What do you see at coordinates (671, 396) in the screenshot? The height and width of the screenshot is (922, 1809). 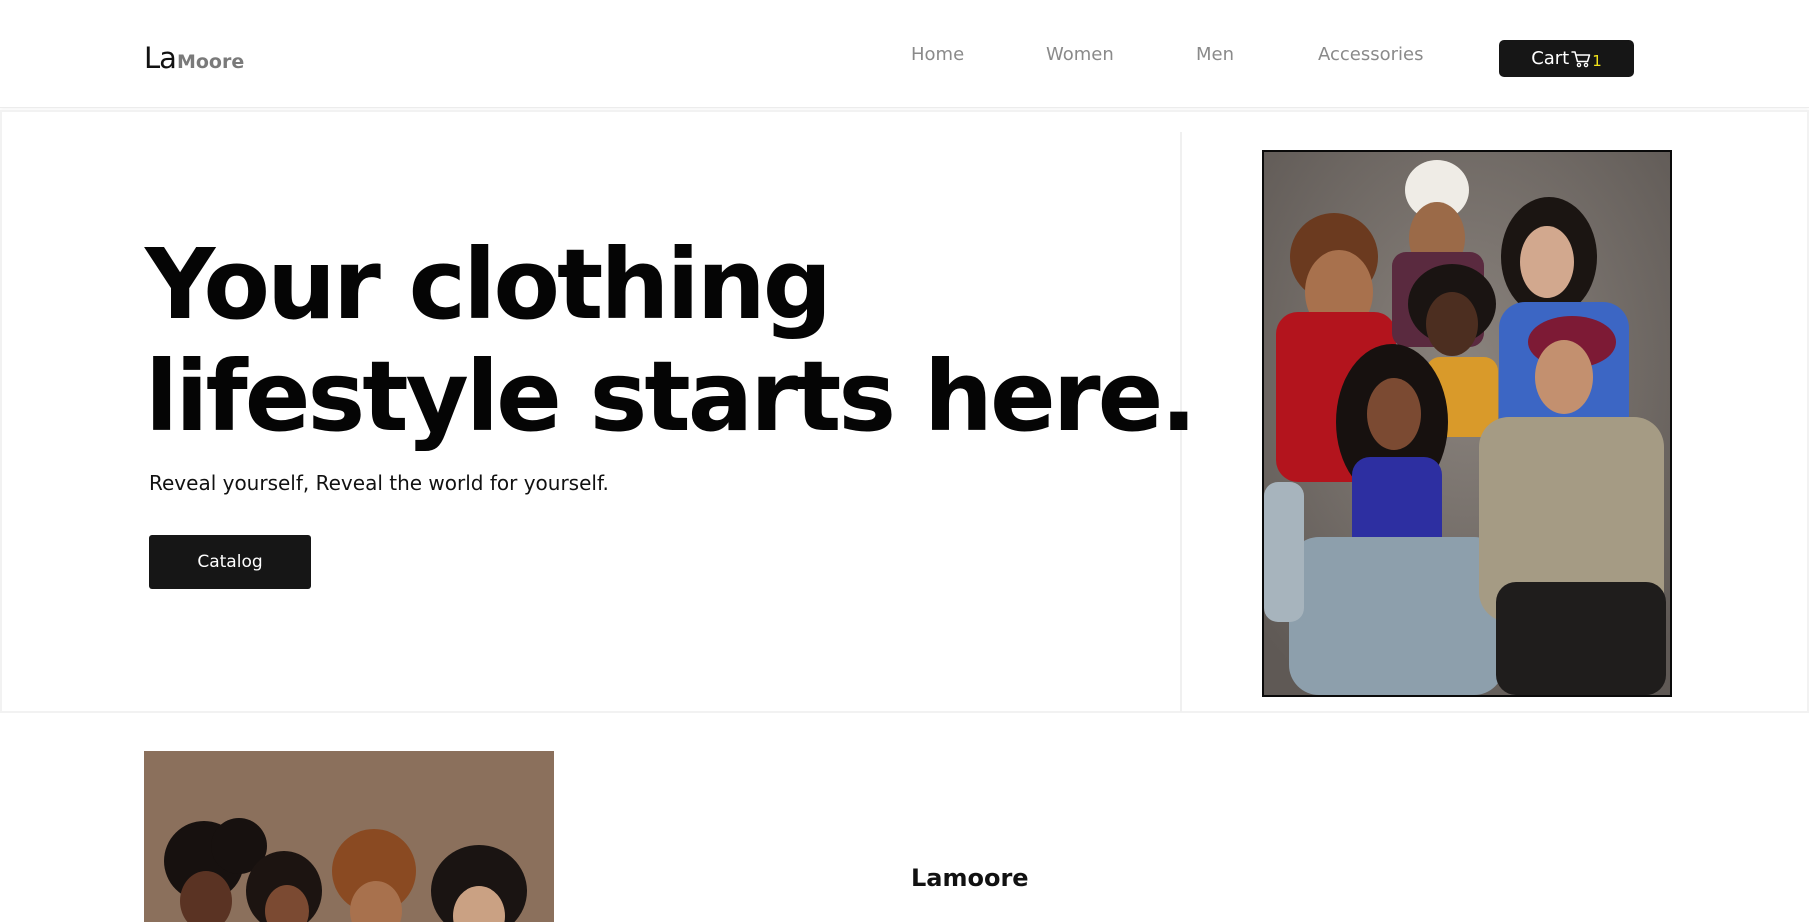 I see `hero-title-line-2: lifestyle starts here.` at bounding box center [671, 396].